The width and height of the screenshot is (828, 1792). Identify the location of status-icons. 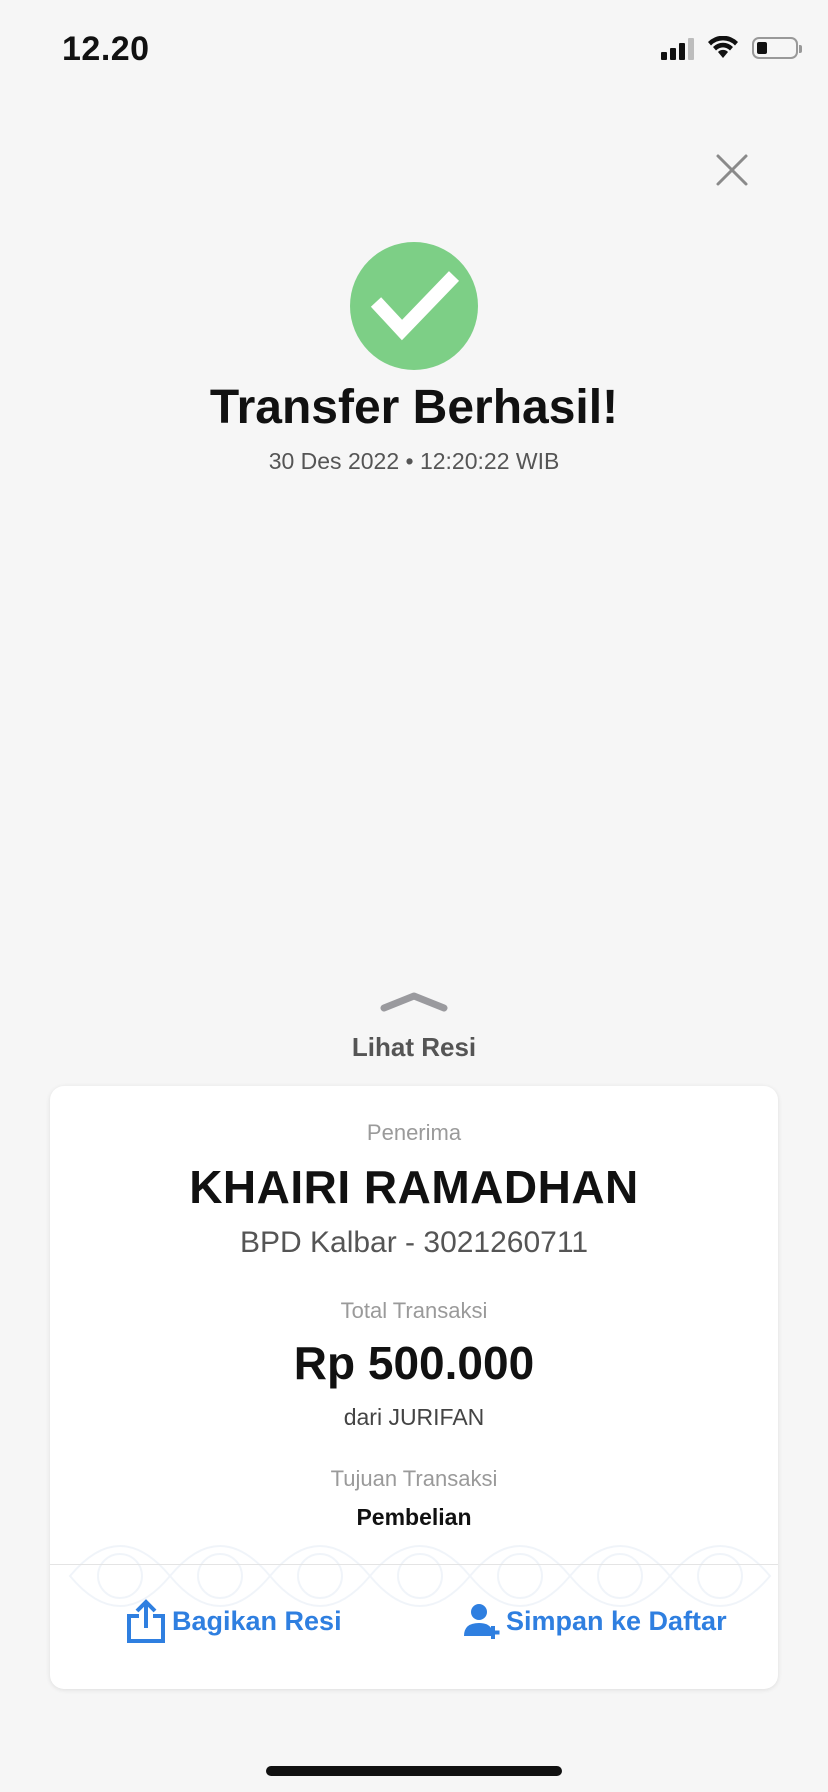
(731, 48).